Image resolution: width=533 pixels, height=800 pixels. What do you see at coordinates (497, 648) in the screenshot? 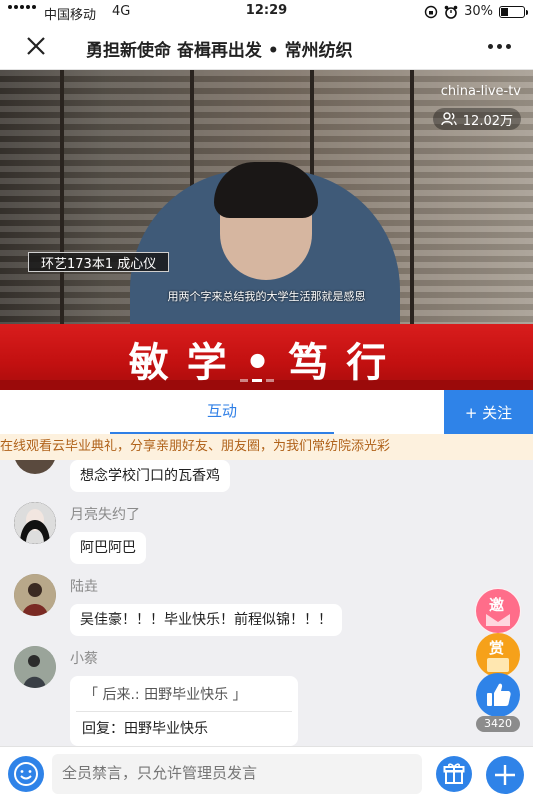
I see `reward-label: 赏` at bounding box center [497, 648].